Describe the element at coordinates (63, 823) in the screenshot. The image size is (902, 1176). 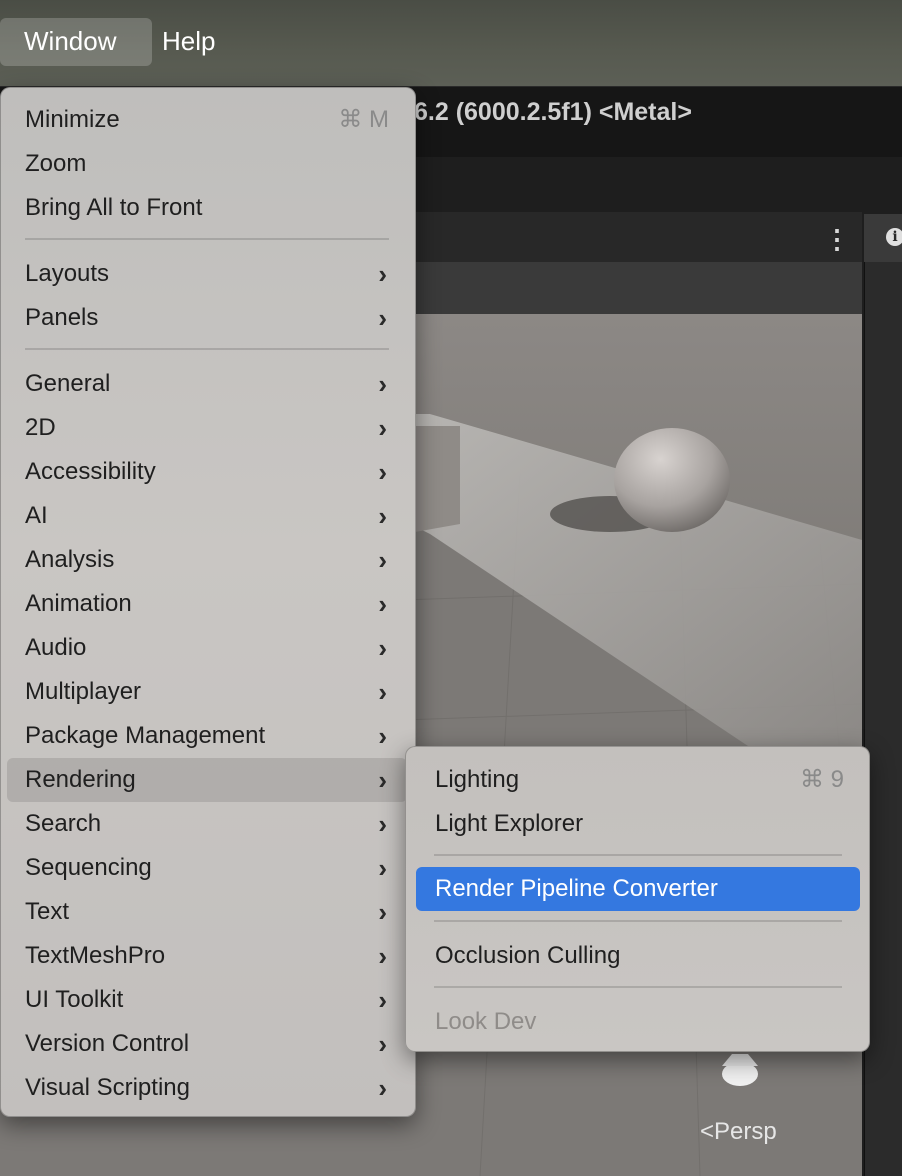
I see `menu-item-label: Search` at that location.